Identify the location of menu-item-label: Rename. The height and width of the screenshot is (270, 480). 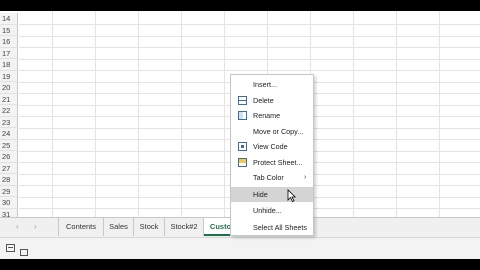
(267, 115).